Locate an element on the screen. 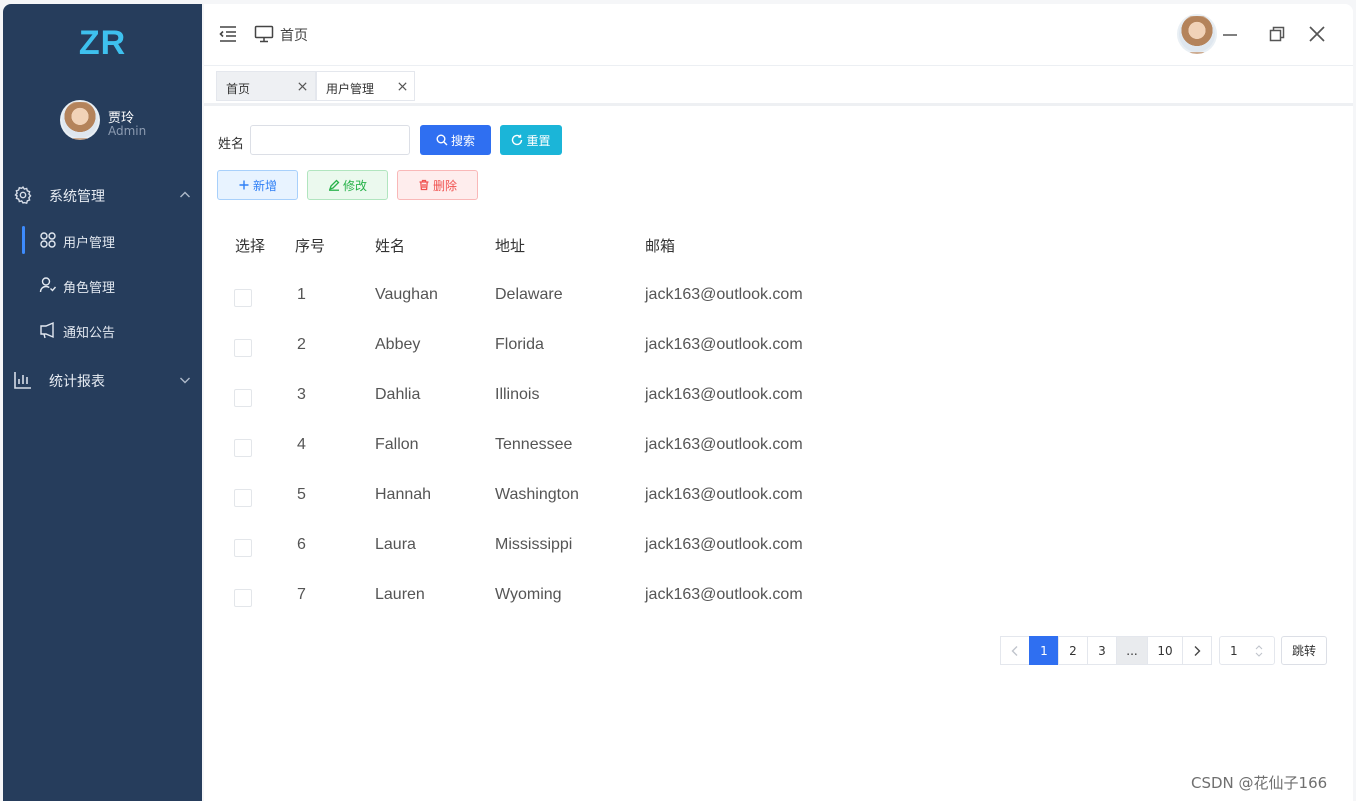 Image resolution: width=1356 pixels, height=801 pixels. sidebar-item-label: 通知公告 is located at coordinates (89, 333).